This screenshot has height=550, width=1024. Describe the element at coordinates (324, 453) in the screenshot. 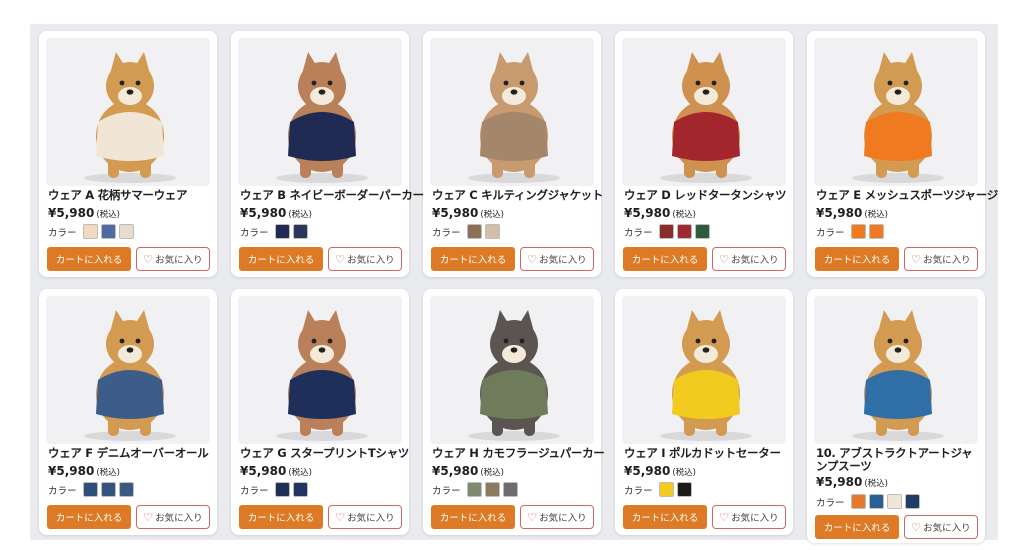

I see `product-name: ウェア G スタープリントTシャツ` at that location.